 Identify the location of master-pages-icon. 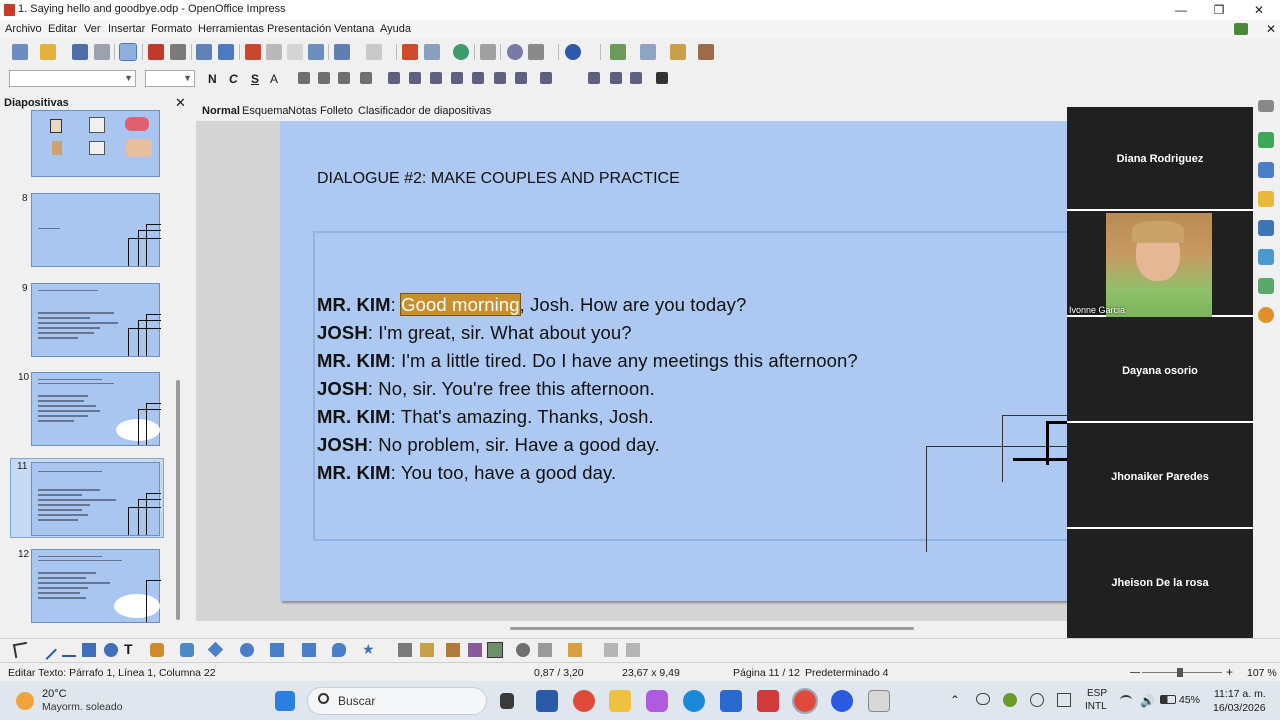
(1266, 170).